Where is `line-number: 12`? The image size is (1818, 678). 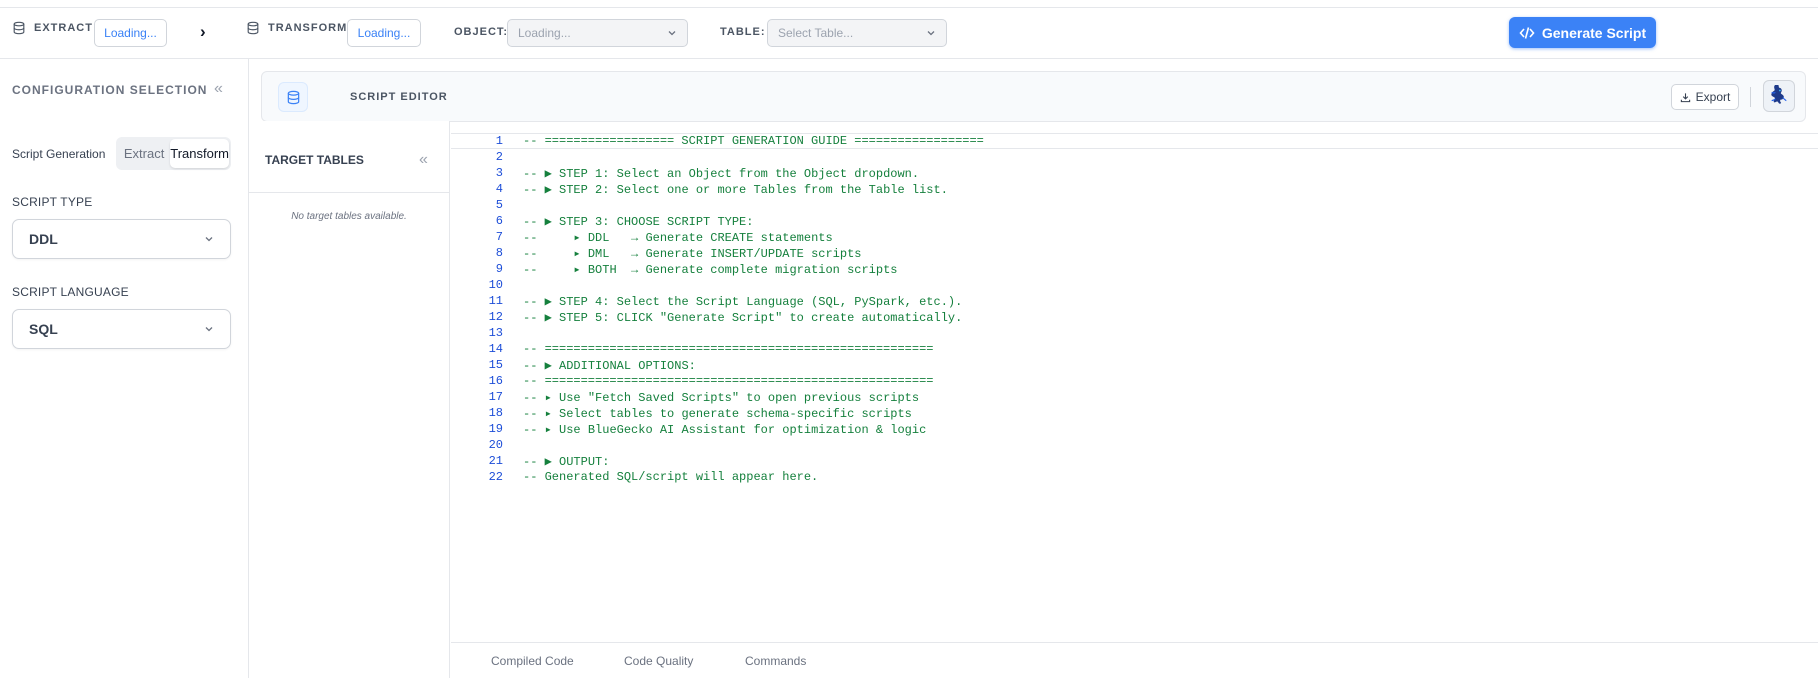
line-number: 12 is located at coordinates (495, 317).